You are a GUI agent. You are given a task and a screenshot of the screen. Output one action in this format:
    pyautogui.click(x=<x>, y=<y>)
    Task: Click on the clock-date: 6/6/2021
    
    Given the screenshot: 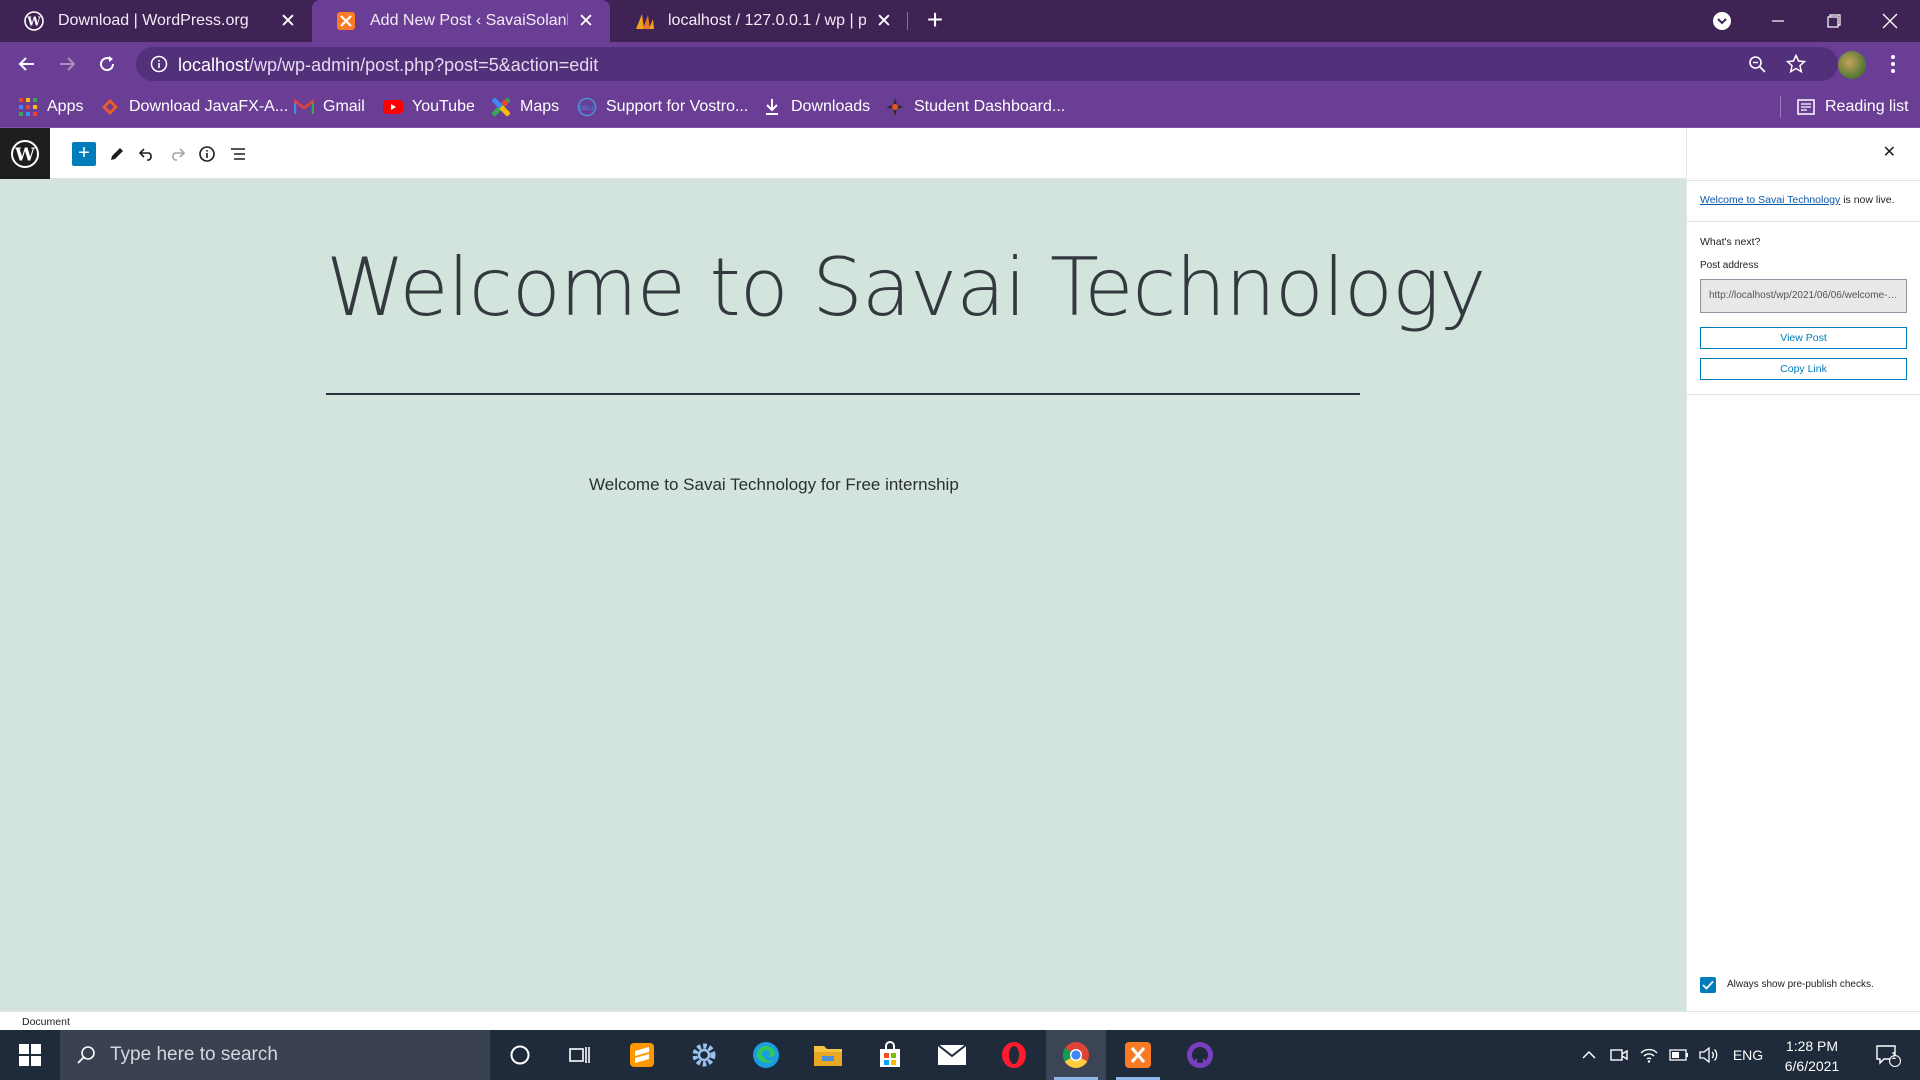 What is the action you would take?
    pyautogui.click(x=1812, y=1066)
    